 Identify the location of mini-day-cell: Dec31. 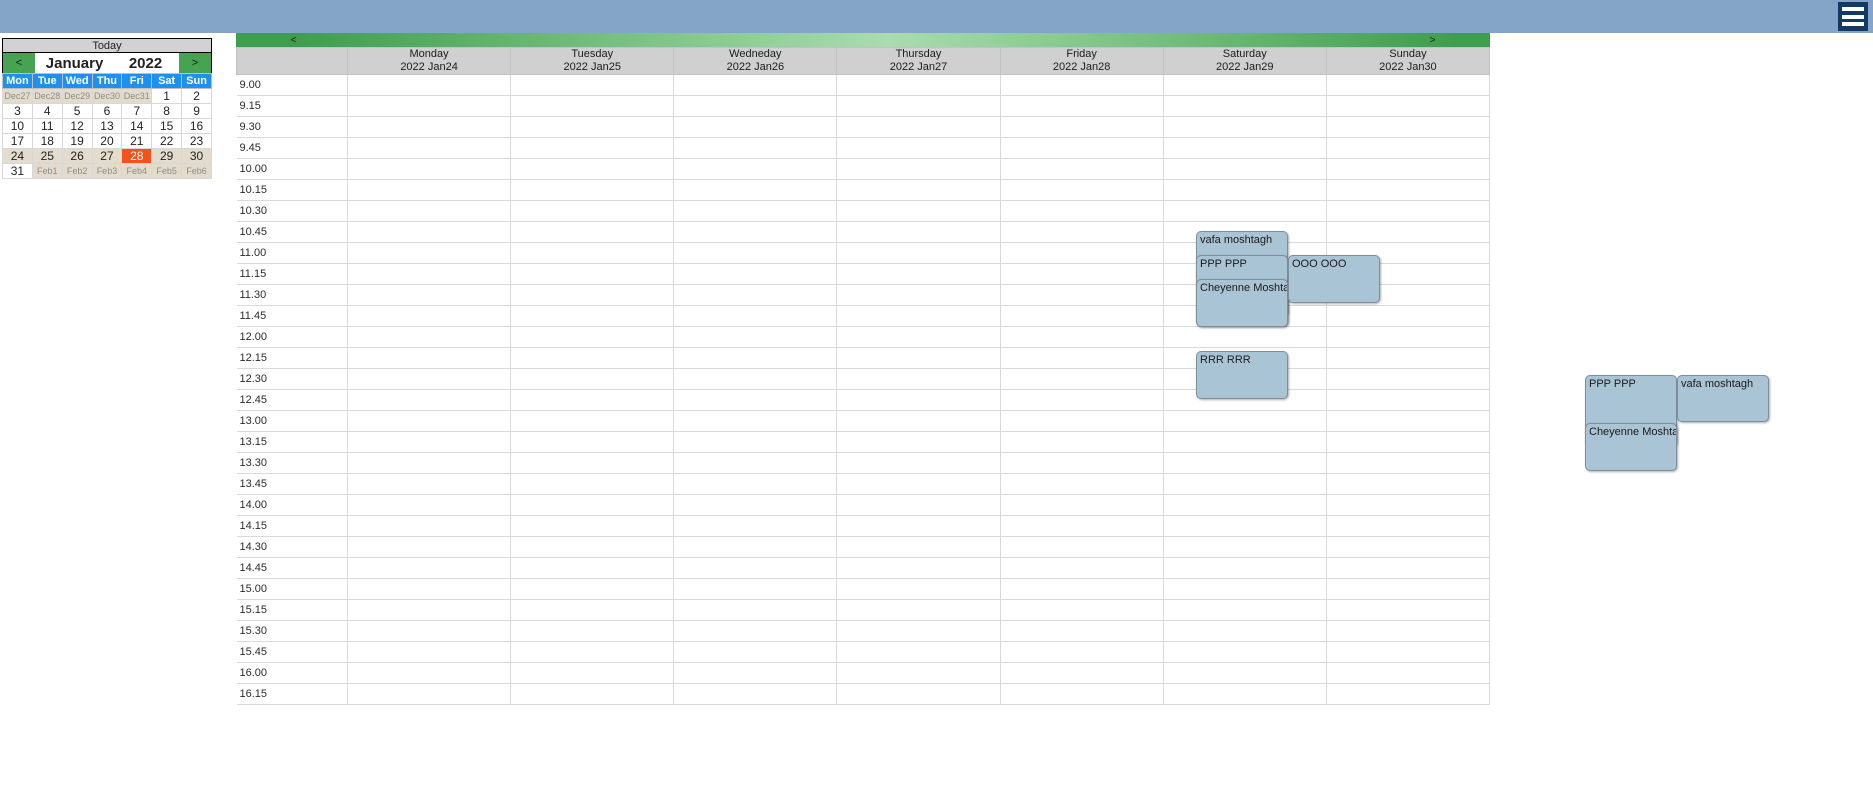
(137, 96).